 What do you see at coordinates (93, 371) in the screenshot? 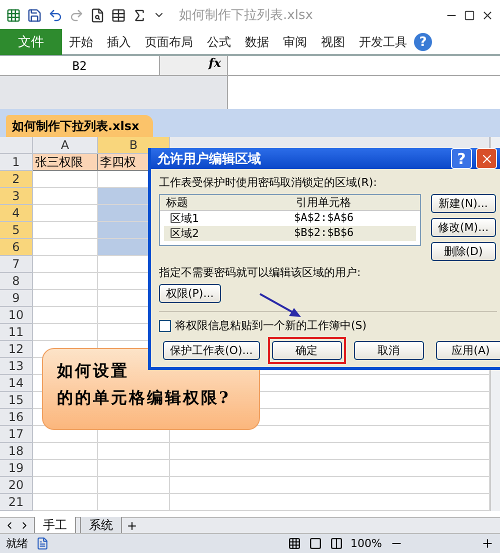
I see `callout-text: 如何设置` at bounding box center [93, 371].